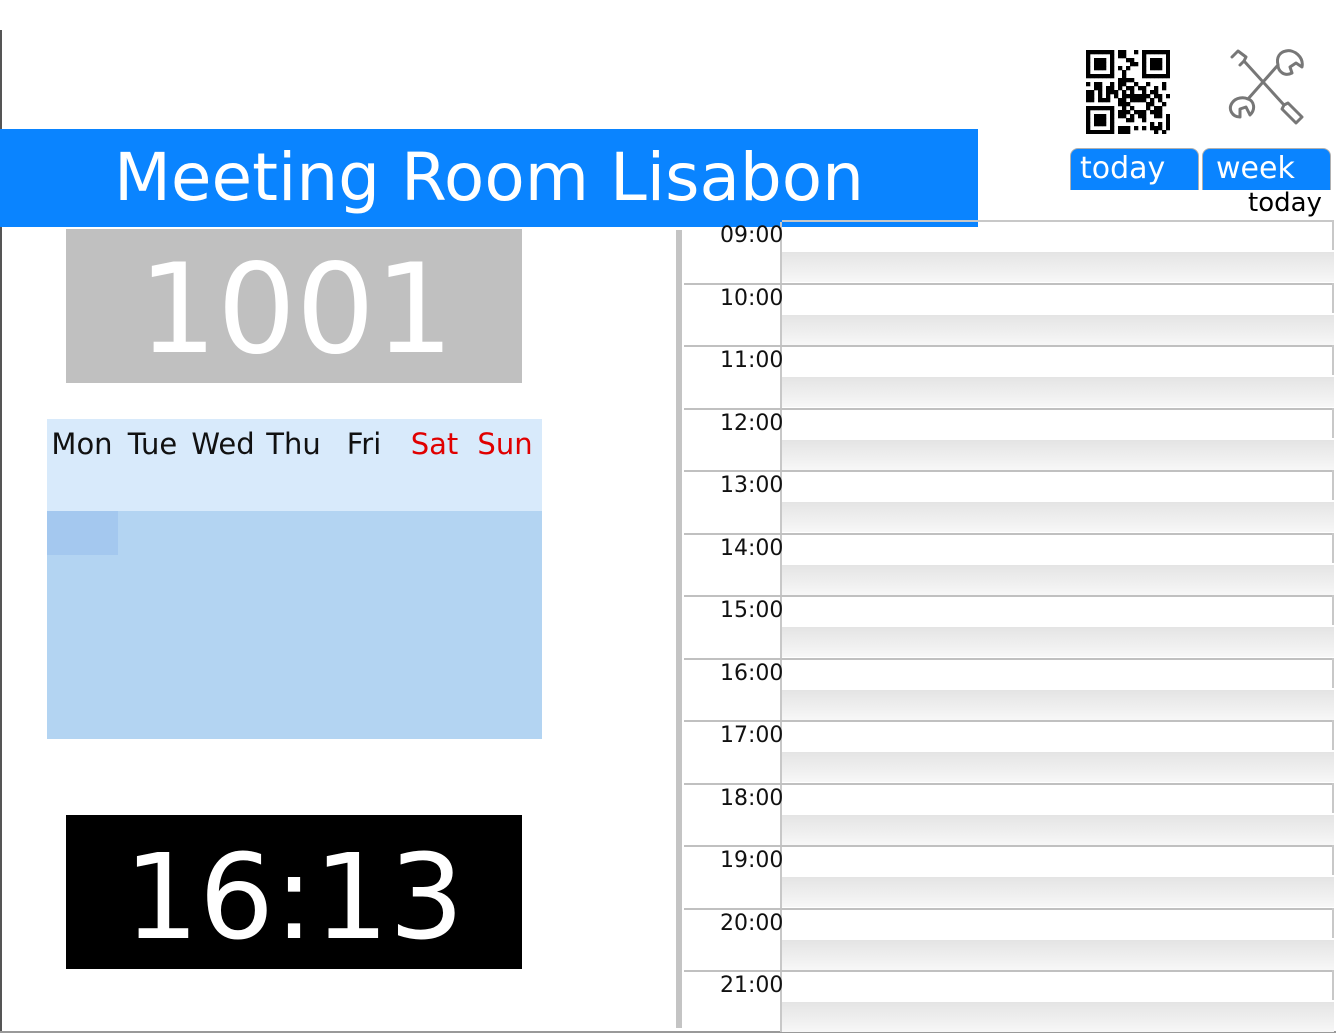 This screenshot has height=1033, width=1336. What do you see at coordinates (752, 235) in the screenshot?
I see `slot-time-label: 09:00` at bounding box center [752, 235].